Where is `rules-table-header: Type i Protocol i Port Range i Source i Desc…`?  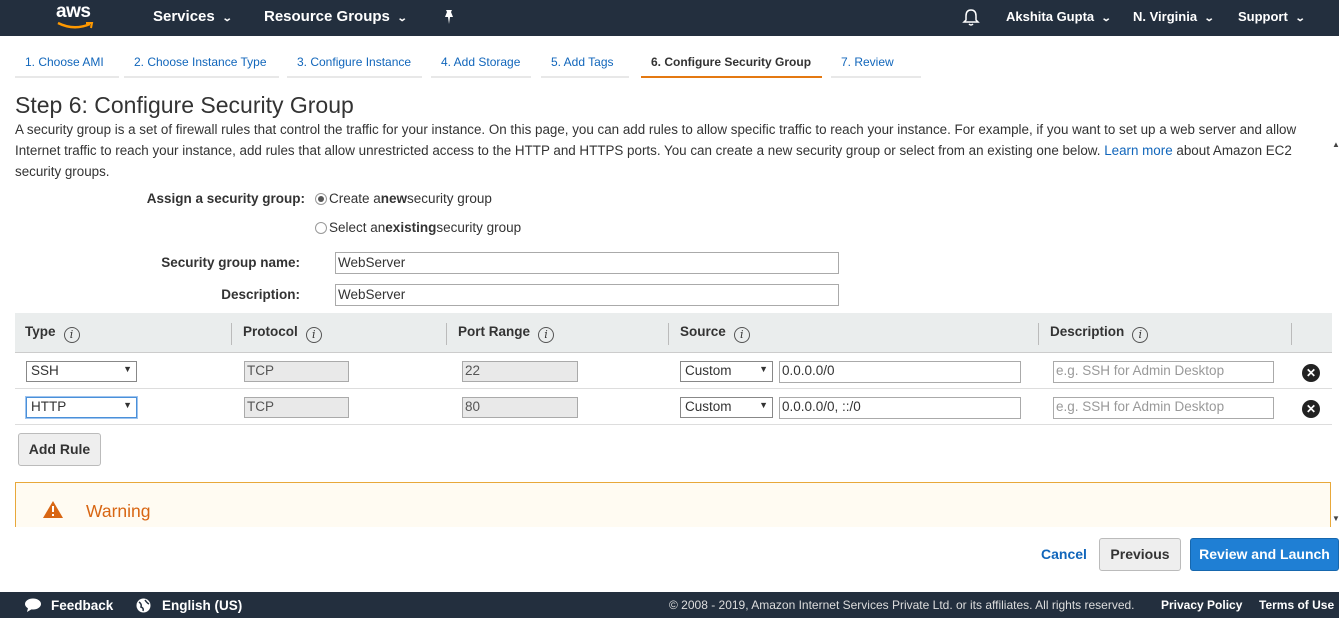
rules-table-header: Type i Protocol i Port Range i Source i Desc… is located at coordinates (673, 333).